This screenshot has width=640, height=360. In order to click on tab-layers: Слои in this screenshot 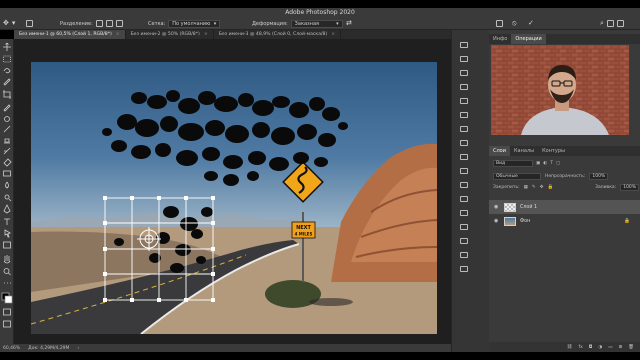, I will do `click(499, 151)`.